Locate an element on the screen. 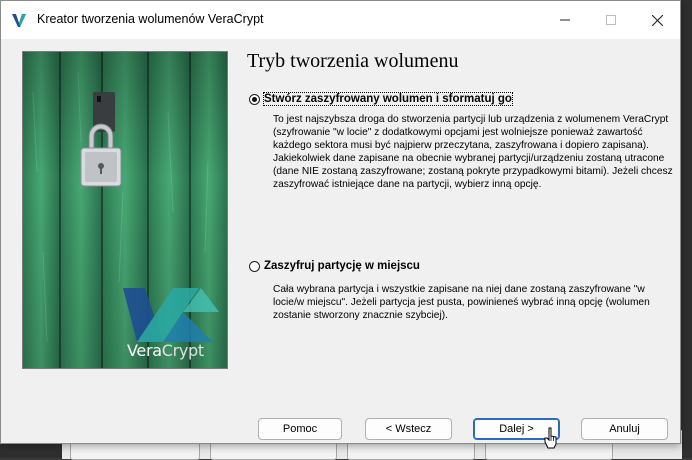 The width and height of the screenshot is (692, 460). cancel-button: Anuluj is located at coordinates (624, 429).